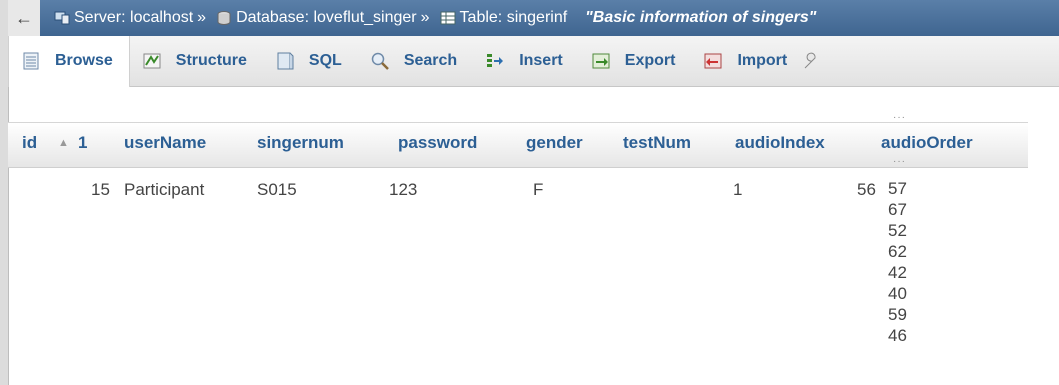 The width and height of the screenshot is (1059, 385). What do you see at coordinates (897, 314) in the screenshot?
I see `list-item: 59` at bounding box center [897, 314].